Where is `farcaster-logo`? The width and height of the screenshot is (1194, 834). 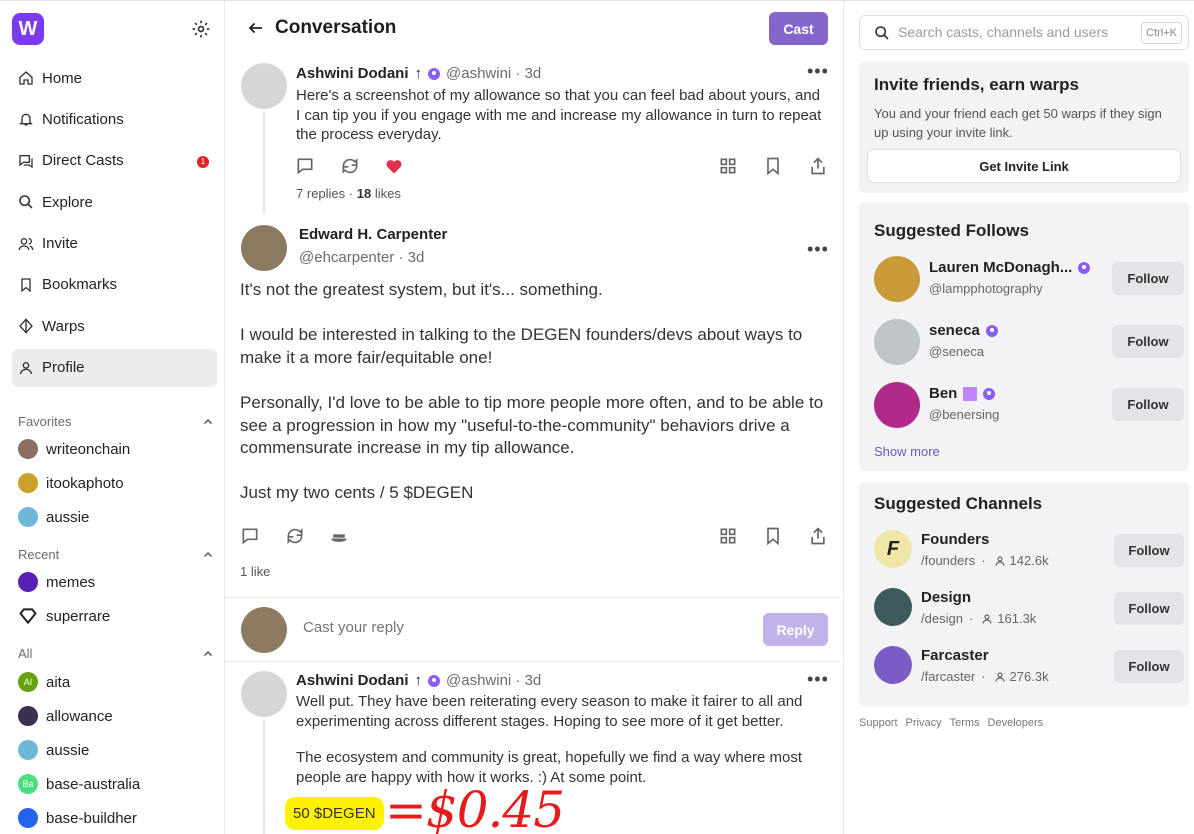 farcaster-logo is located at coordinates (893, 665).